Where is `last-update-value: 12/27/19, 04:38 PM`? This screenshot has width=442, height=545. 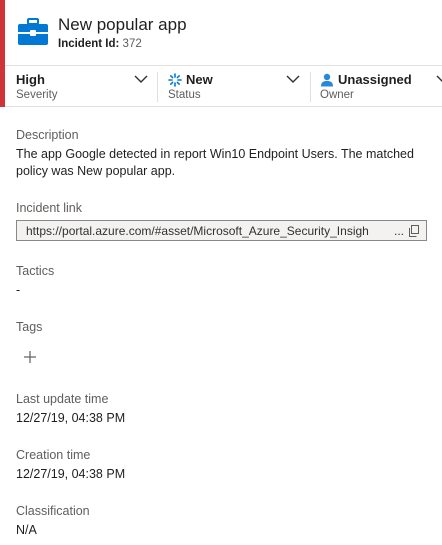
last-update-value: 12/27/19, 04:38 PM is located at coordinates (71, 418).